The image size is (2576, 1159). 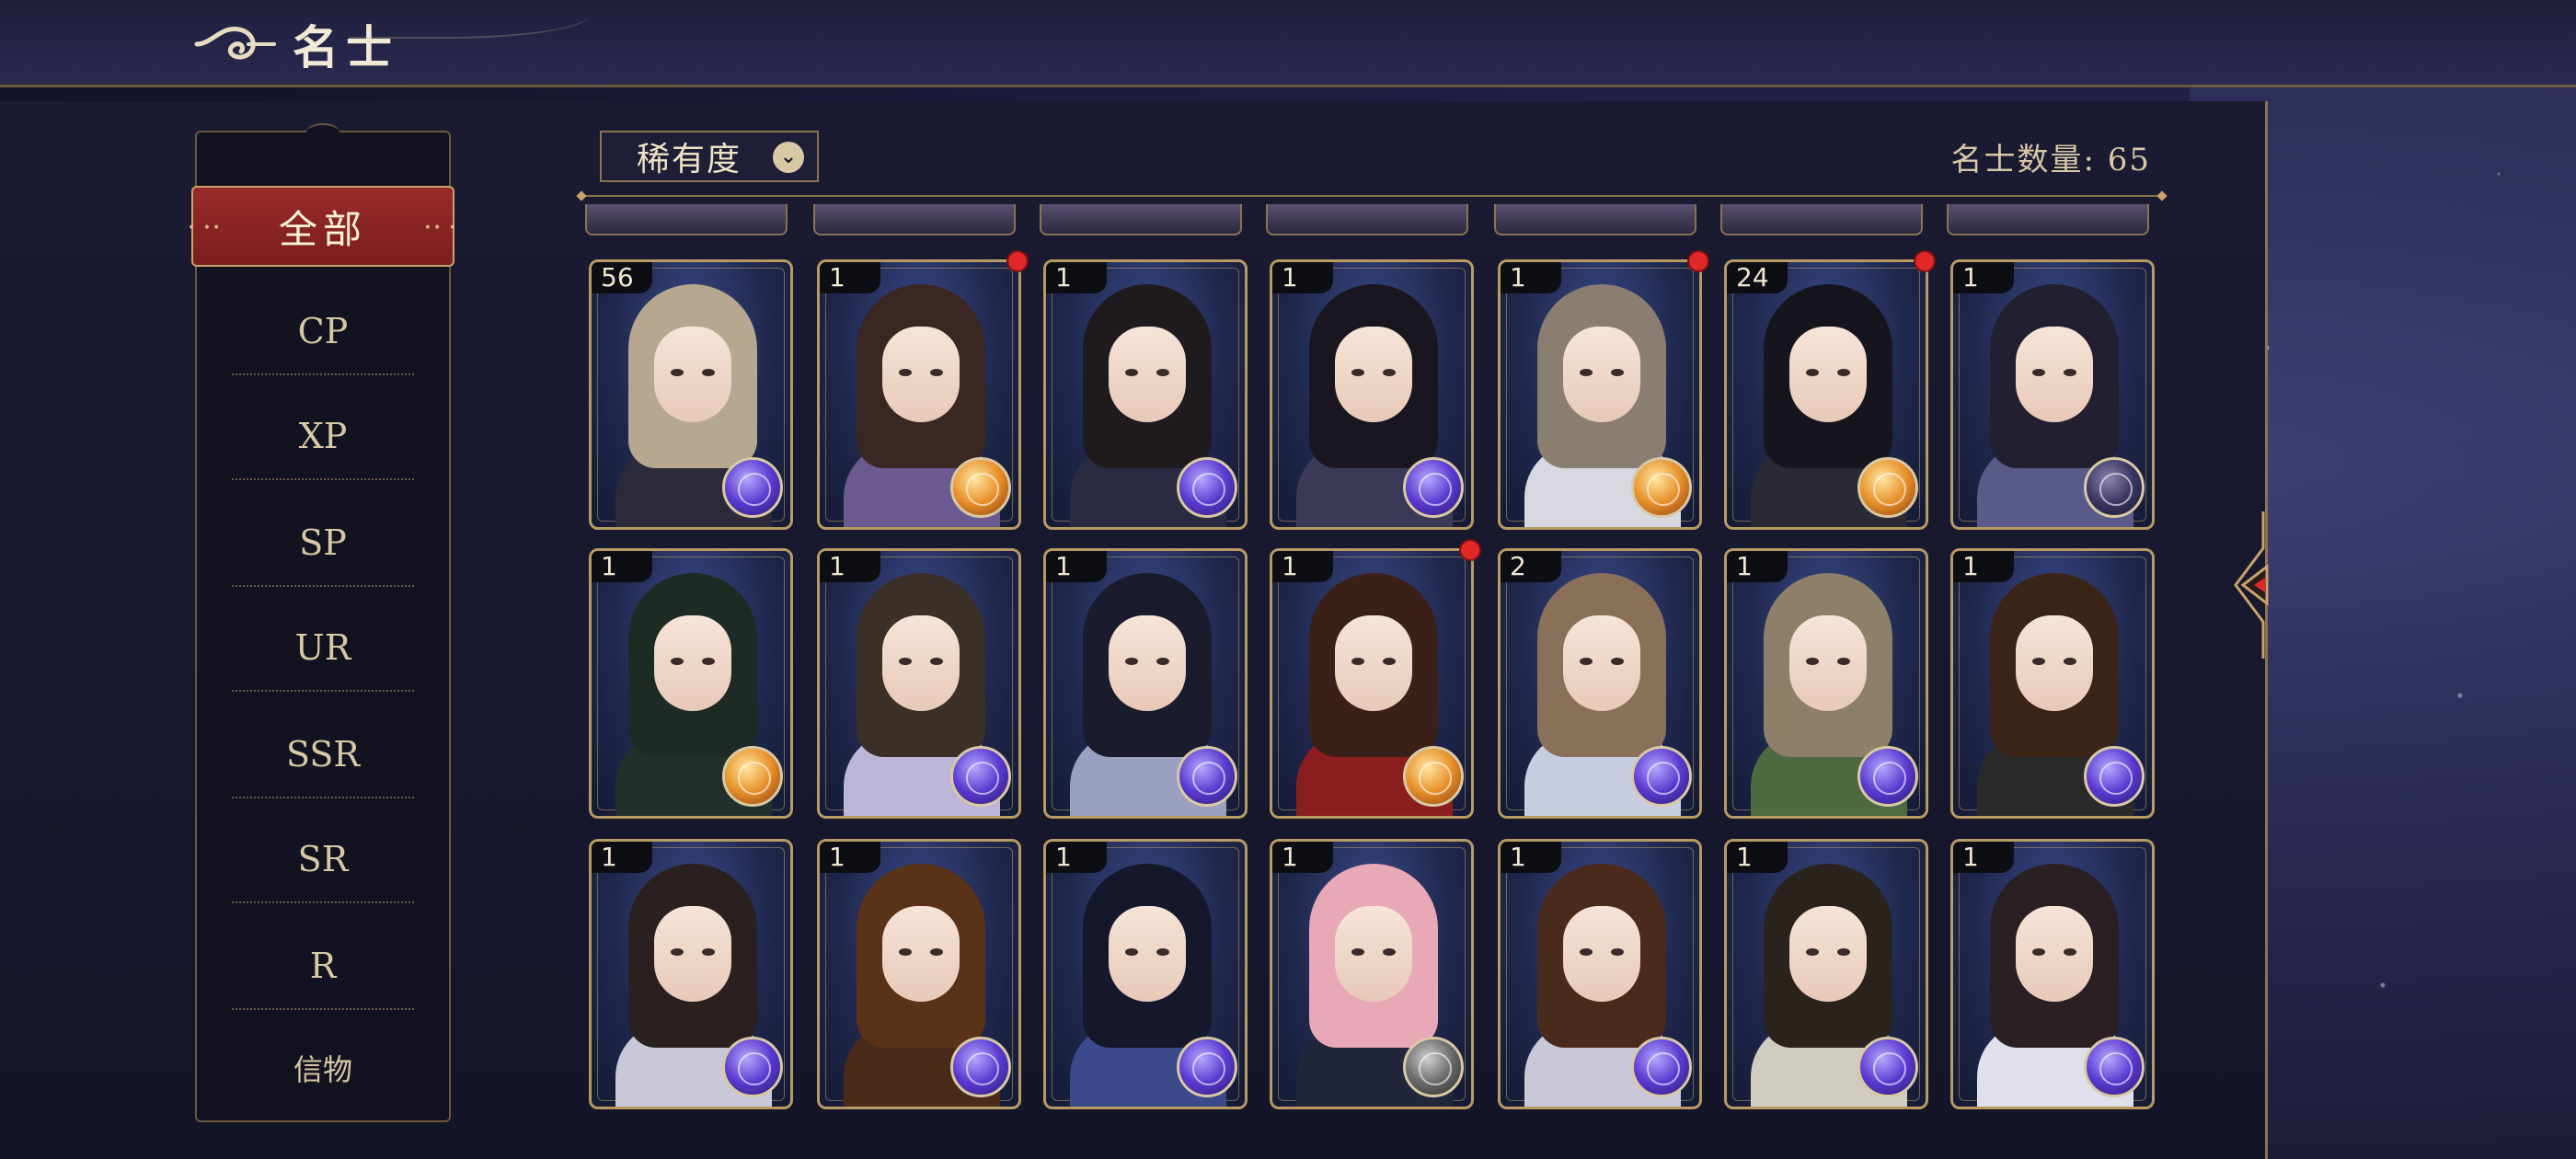 I want to click on cloud-ornament-icon, so click(x=235, y=43).